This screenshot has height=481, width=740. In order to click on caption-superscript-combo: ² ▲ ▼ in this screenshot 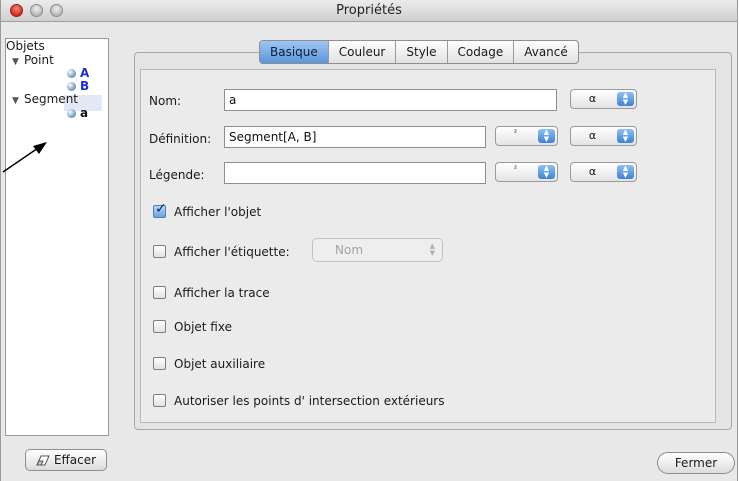, I will do `click(526, 172)`.